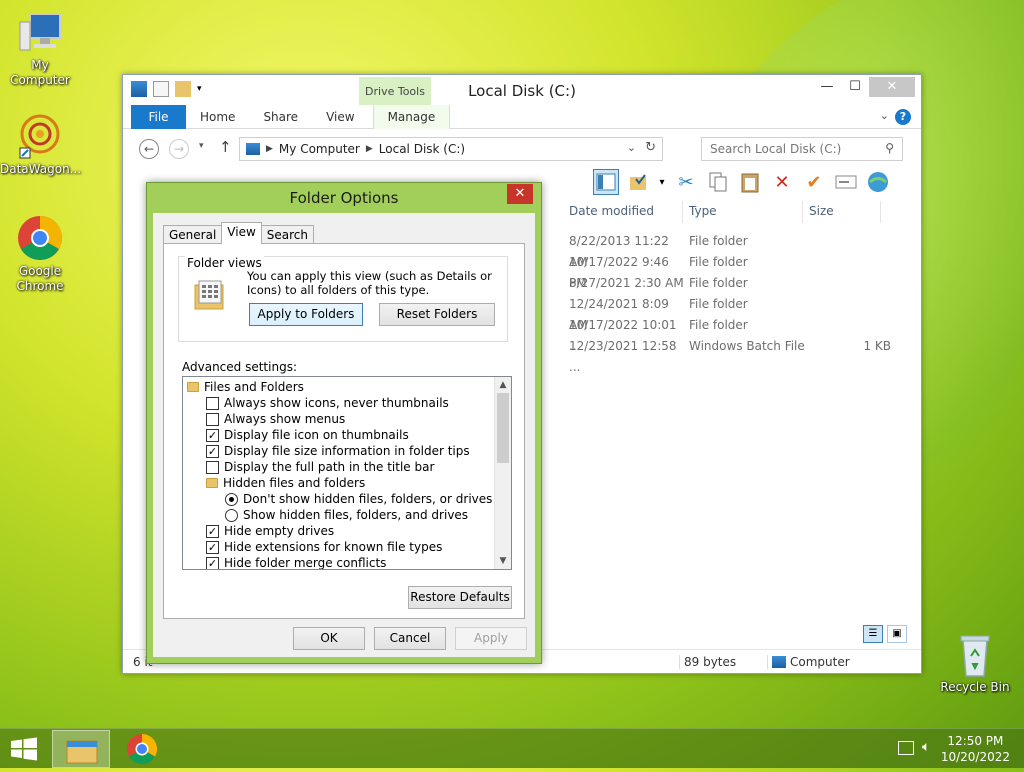 This screenshot has width=1024, height=772. I want to click on folder-checklist-icon, so click(638, 182).